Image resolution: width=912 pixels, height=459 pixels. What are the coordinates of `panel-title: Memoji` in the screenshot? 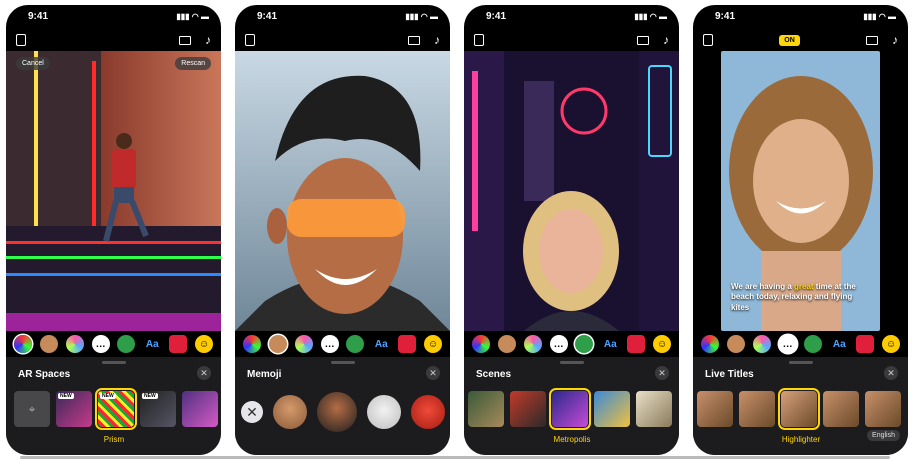 It's located at (264, 374).